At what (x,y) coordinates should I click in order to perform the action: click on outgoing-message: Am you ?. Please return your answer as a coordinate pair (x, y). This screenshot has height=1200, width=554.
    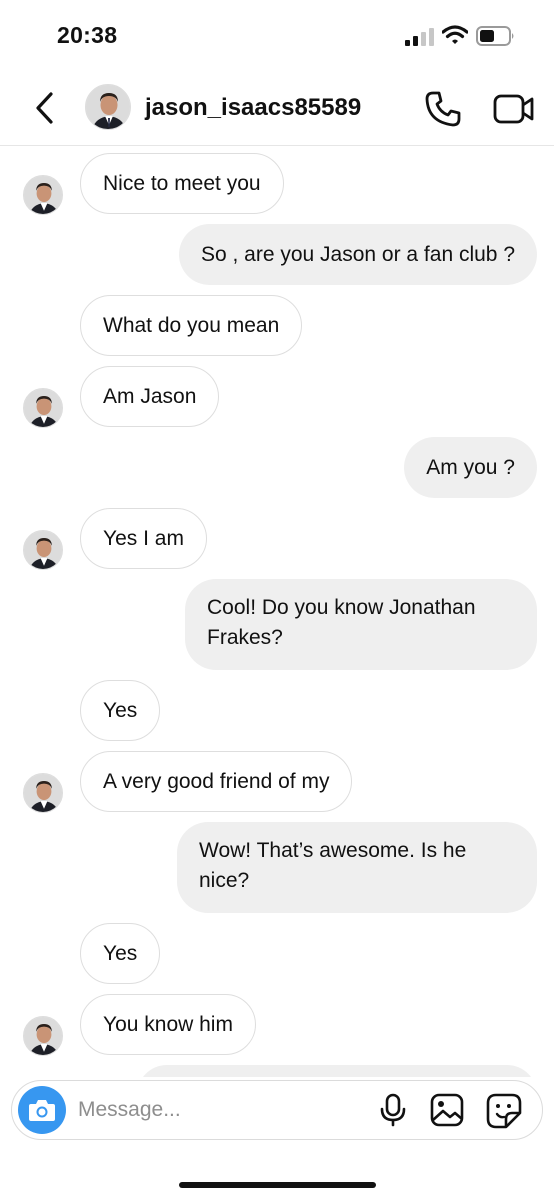
    Looking at the image, I should click on (470, 467).